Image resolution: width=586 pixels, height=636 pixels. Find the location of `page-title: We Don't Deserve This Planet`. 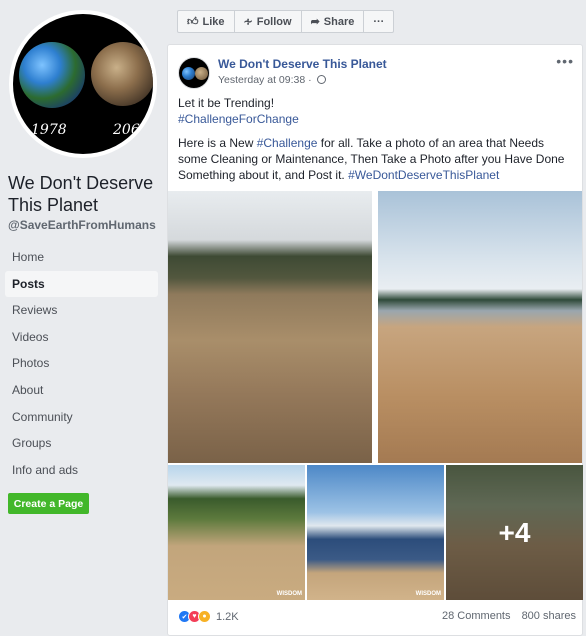

page-title: We Don't Deserve This Planet is located at coordinates (83, 194).